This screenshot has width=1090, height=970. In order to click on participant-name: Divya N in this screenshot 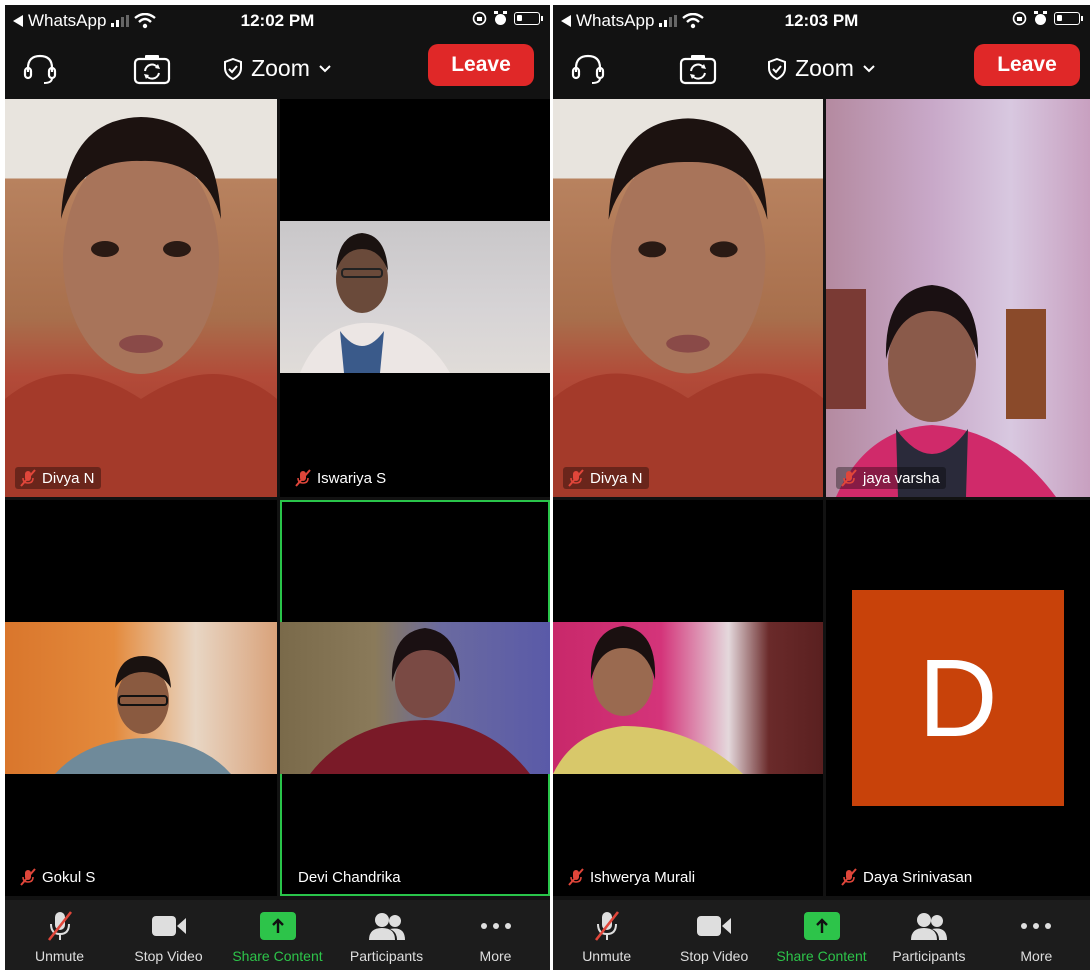, I will do `click(616, 478)`.